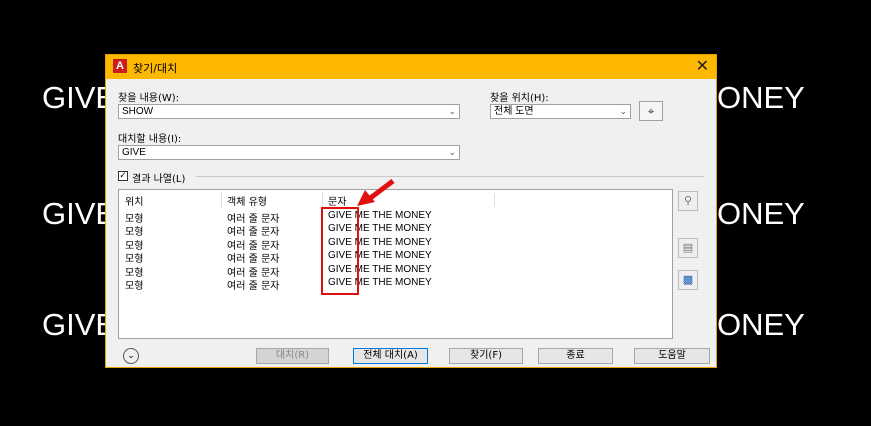 This screenshot has height=426, width=871. What do you see at coordinates (411, 67) in the screenshot?
I see `title-bar: A 찾기/대치 ✕` at bounding box center [411, 67].